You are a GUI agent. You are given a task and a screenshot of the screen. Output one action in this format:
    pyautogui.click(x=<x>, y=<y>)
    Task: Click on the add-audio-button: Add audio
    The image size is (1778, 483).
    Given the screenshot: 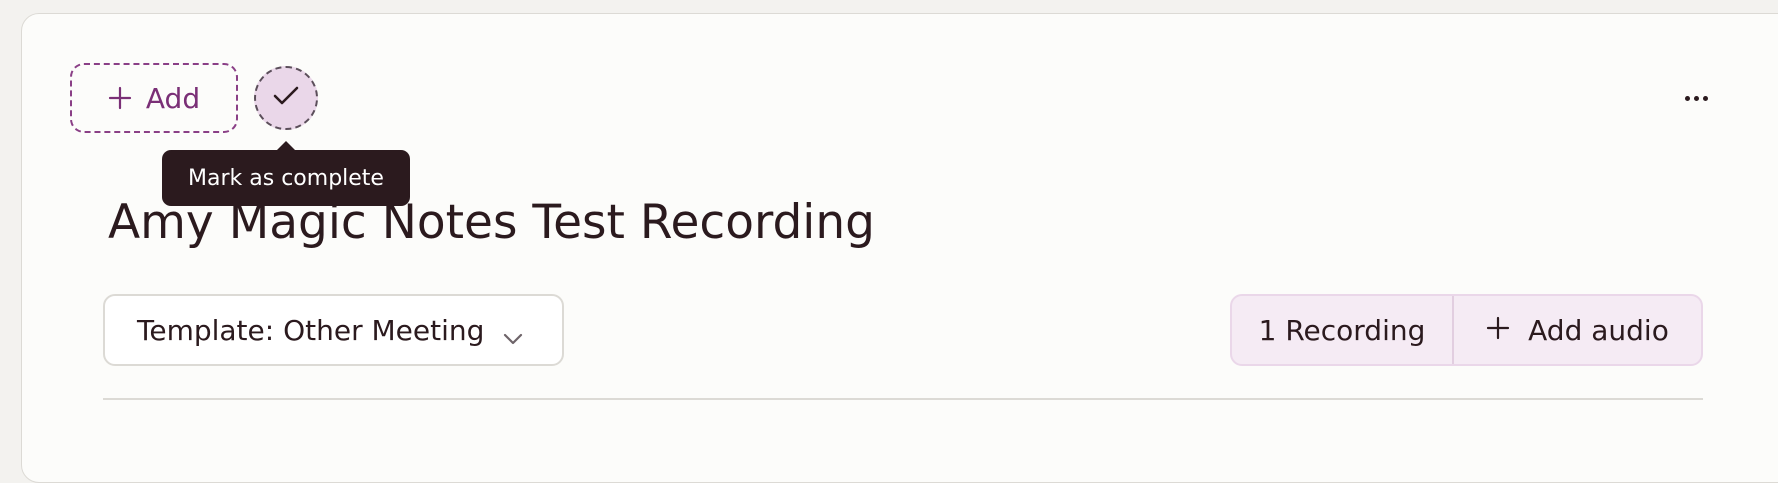 What is the action you would take?
    pyautogui.click(x=1577, y=330)
    